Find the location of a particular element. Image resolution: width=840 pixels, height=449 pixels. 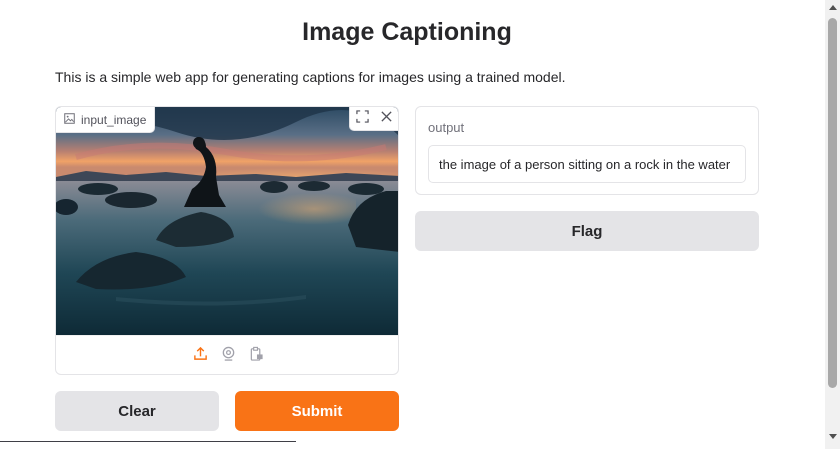

output-label: output is located at coordinates (446, 127).